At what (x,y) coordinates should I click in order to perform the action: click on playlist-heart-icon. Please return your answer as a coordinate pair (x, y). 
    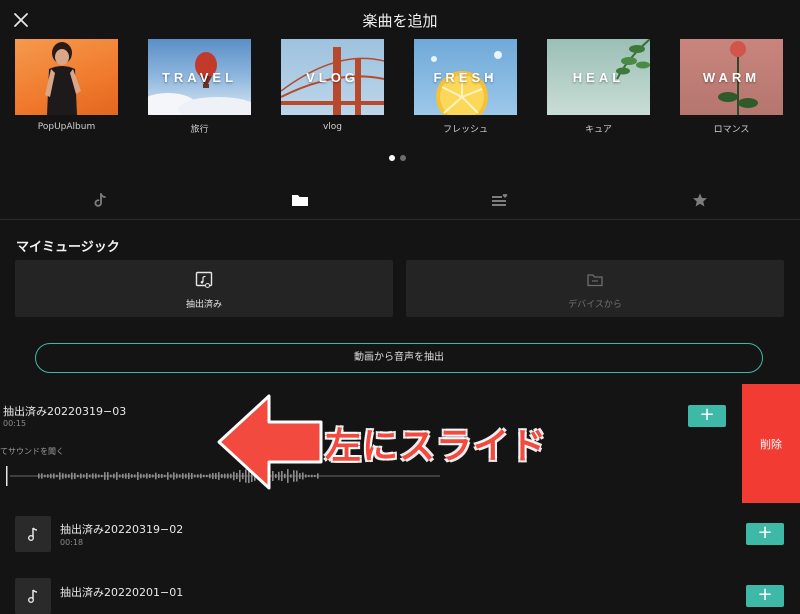
    Looking at the image, I should click on (500, 200).